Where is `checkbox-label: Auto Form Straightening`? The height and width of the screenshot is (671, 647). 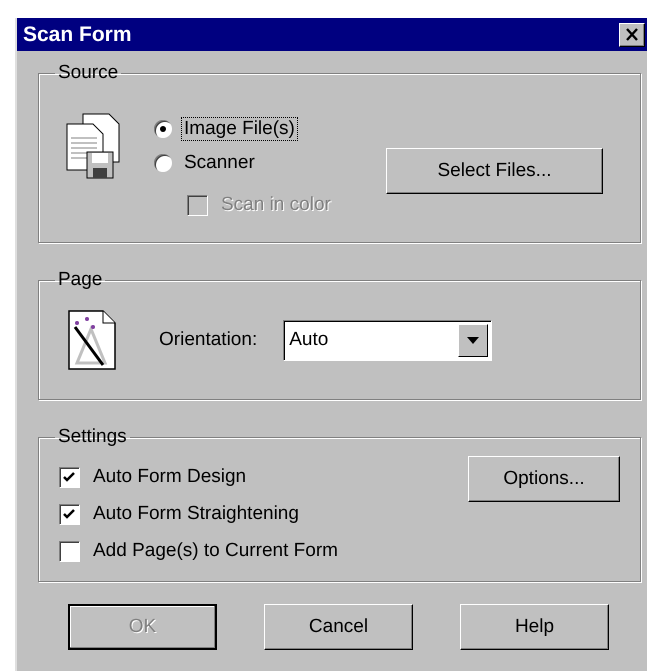
checkbox-label: Auto Form Straightening is located at coordinates (196, 514).